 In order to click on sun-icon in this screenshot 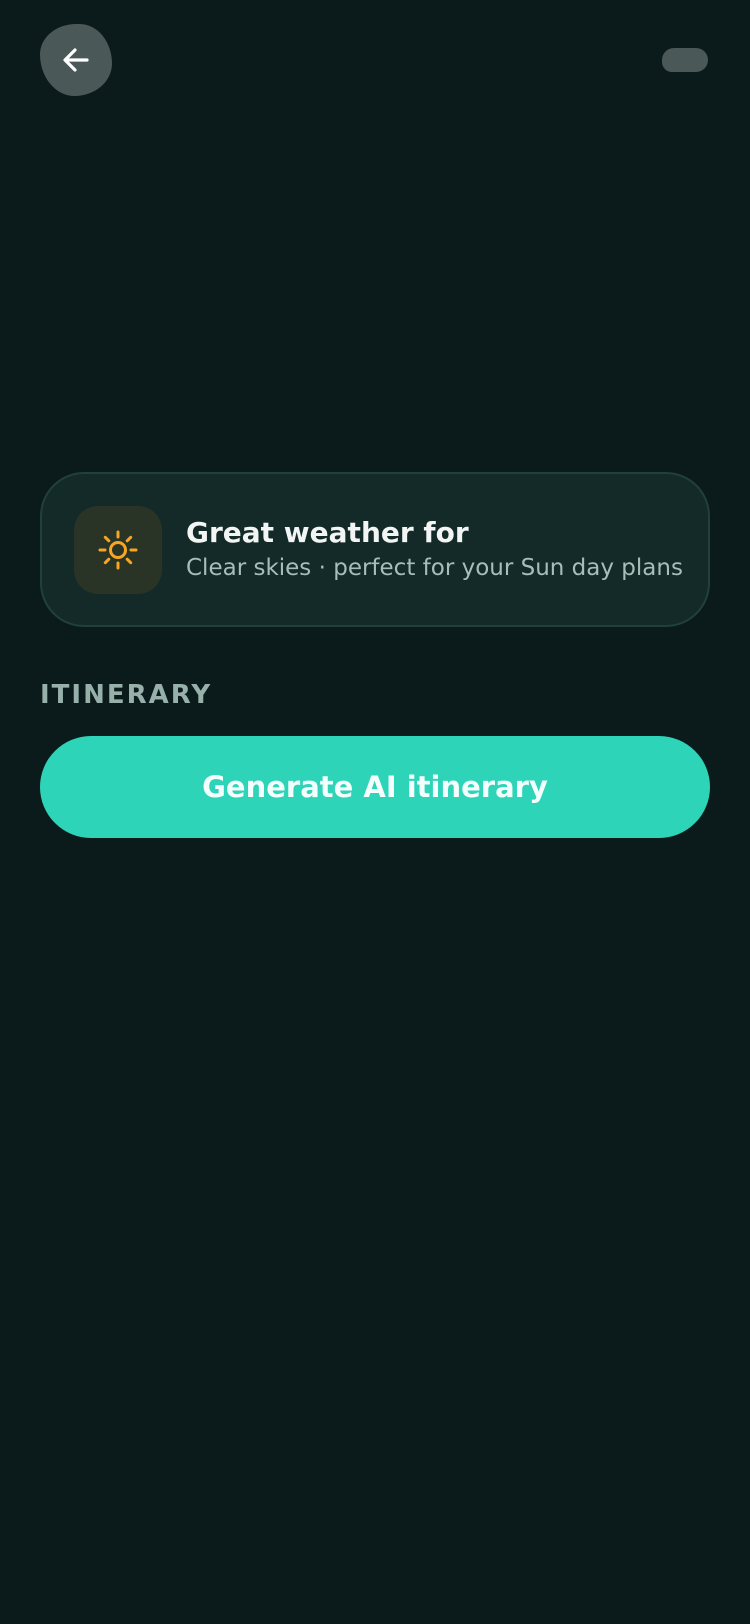, I will do `click(118, 550)`.